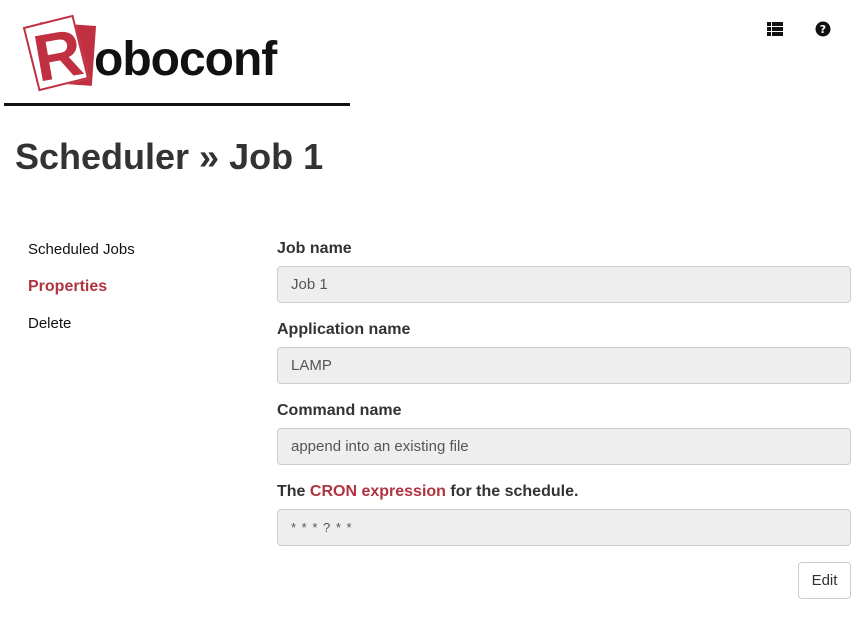 Image resolution: width=864 pixels, height=618 pixels. I want to click on job-name-field: Job 1, so click(564, 284).